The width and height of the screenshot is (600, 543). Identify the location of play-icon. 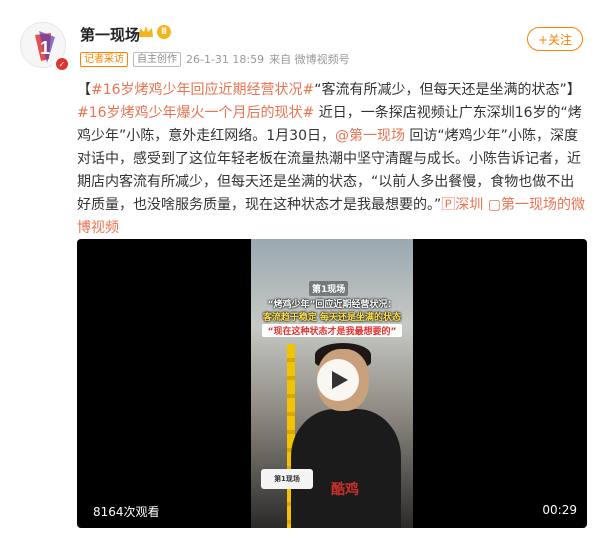
(340, 380).